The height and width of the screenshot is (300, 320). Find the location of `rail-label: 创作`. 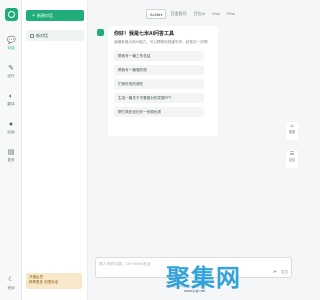

rail-label: 创作 is located at coordinates (11, 76).